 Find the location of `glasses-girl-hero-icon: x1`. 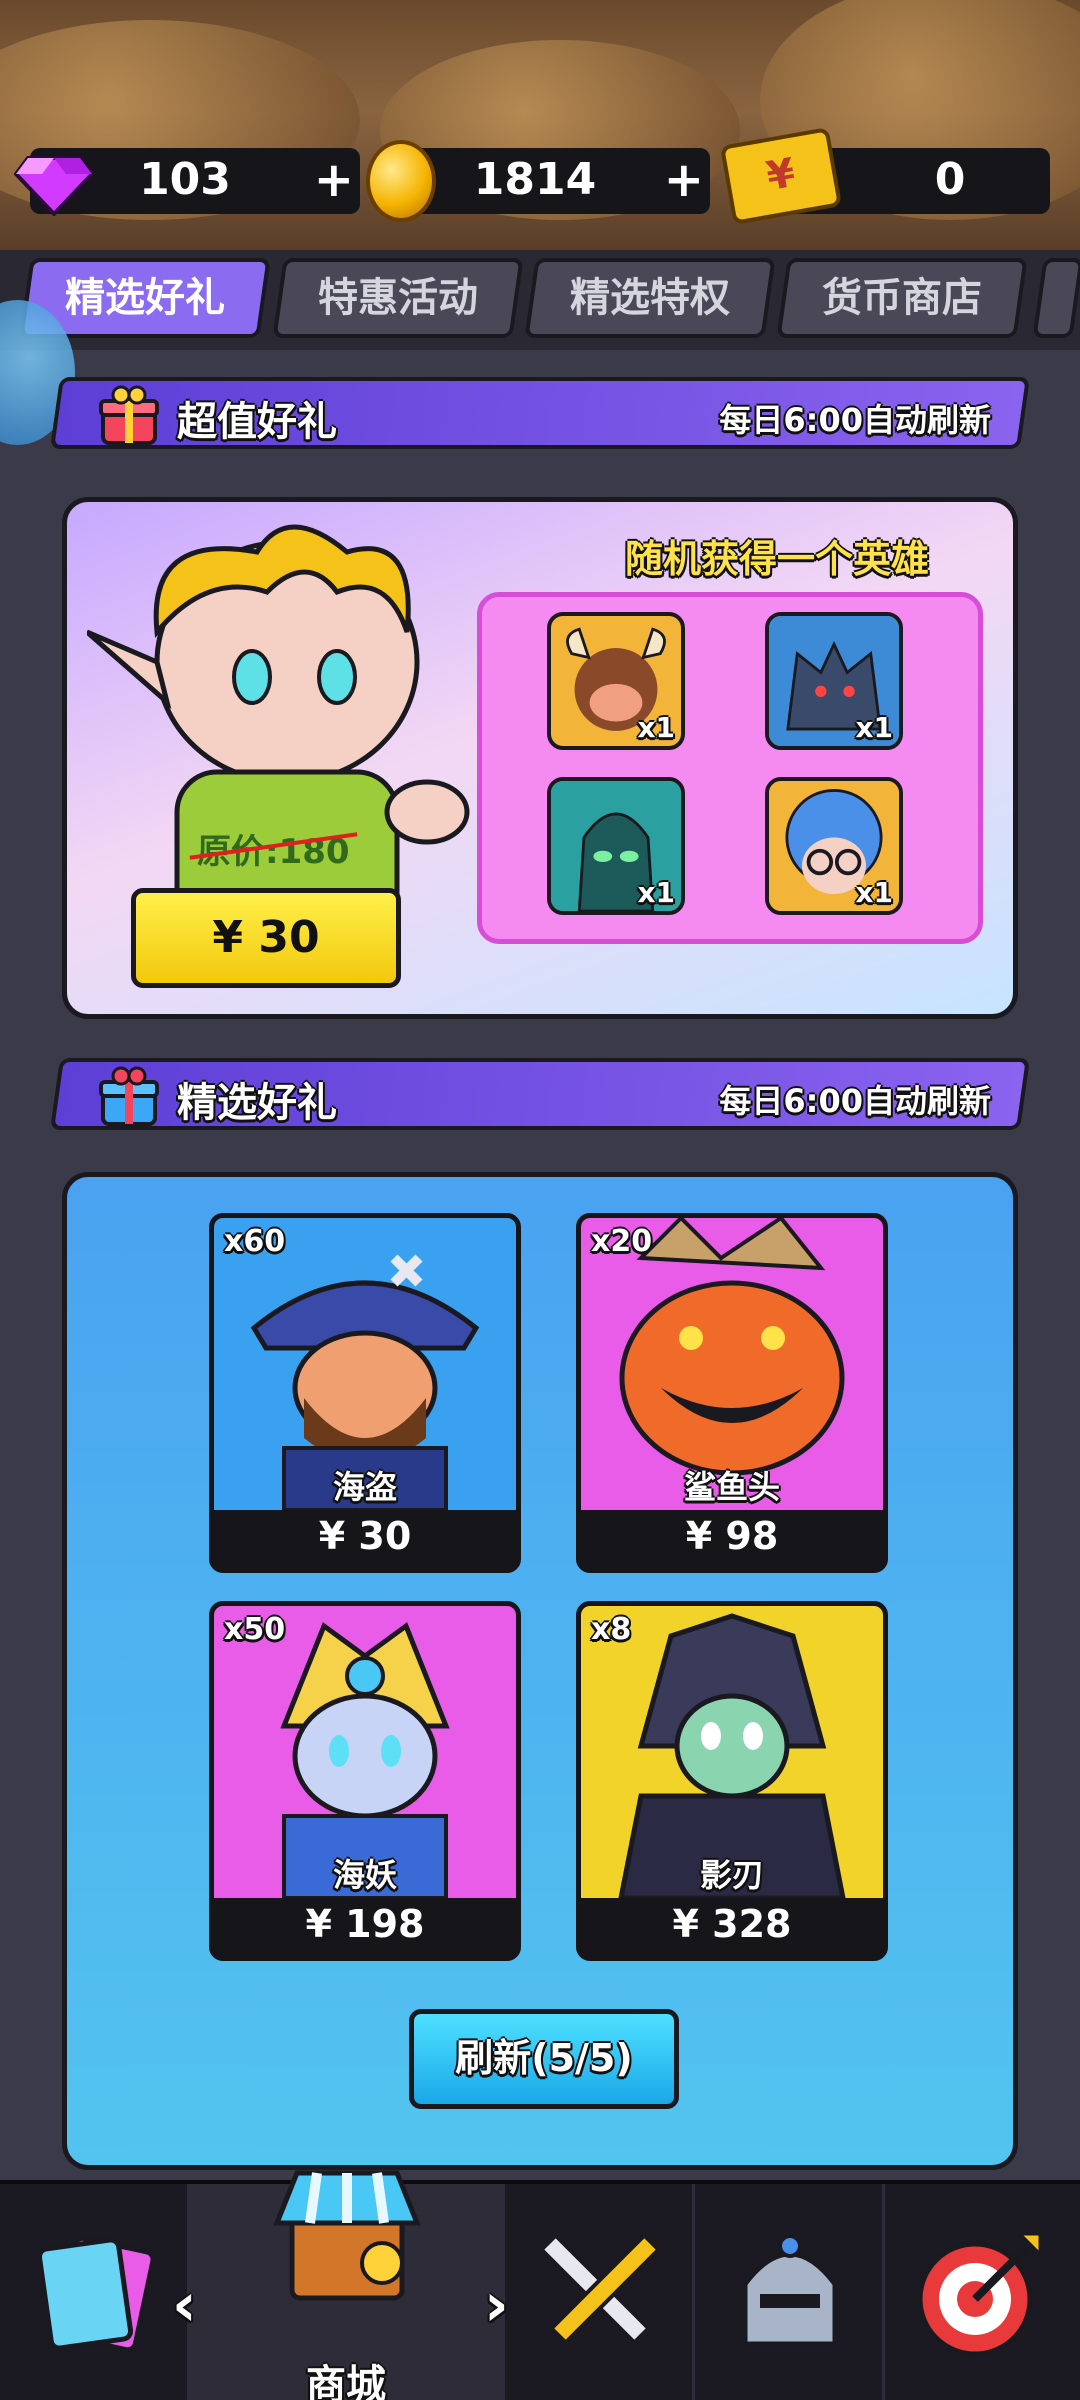

glasses-girl-hero-icon: x1 is located at coordinates (834, 846).